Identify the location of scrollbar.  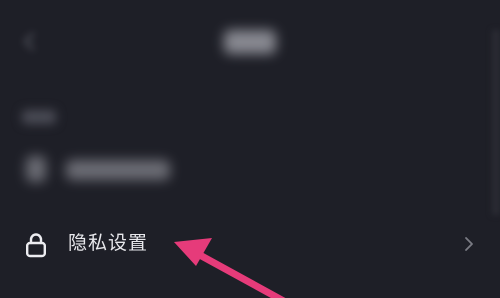
(496, 122).